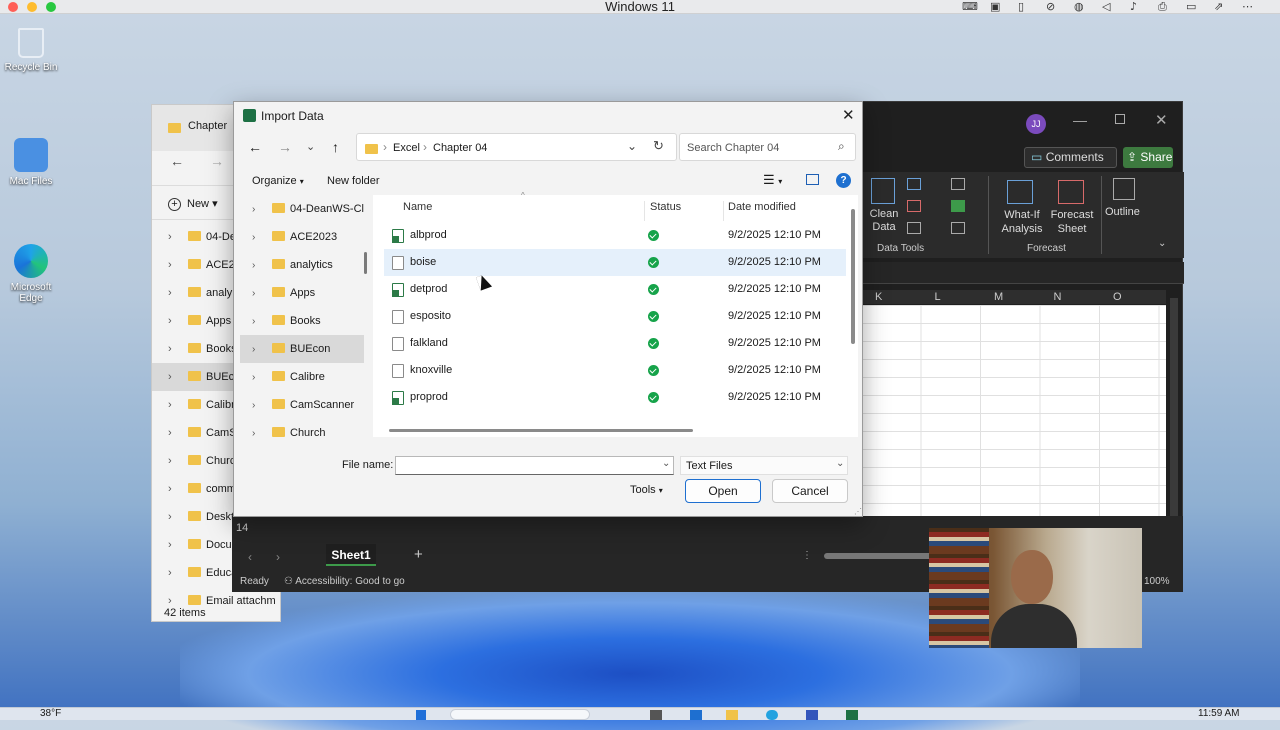 The image size is (1280, 730). What do you see at coordinates (853, 276) in the screenshot?
I see `file-list-vscrollbar` at bounding box center [853, 276].